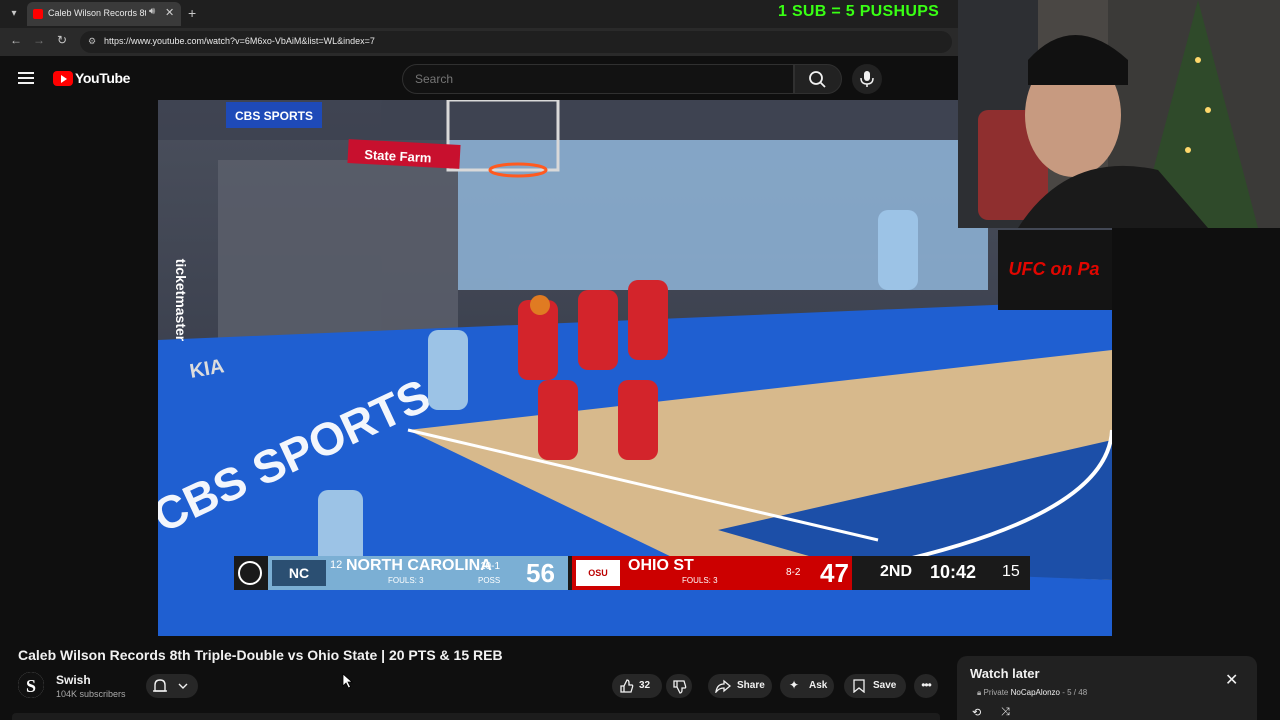 Image resolution: width=1280 pixels, height=720 pixels. I want to click on share-arrow-icon, so click(723, 686).